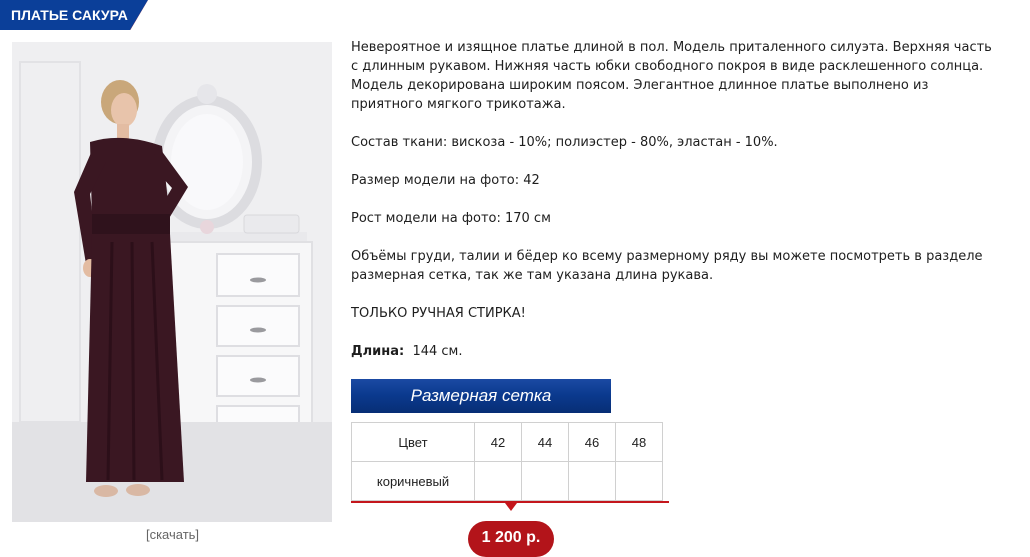 The width and height of the screenshot is (1030, 557). I want to click on price-badge: 1 200 р., so click(511, 539).